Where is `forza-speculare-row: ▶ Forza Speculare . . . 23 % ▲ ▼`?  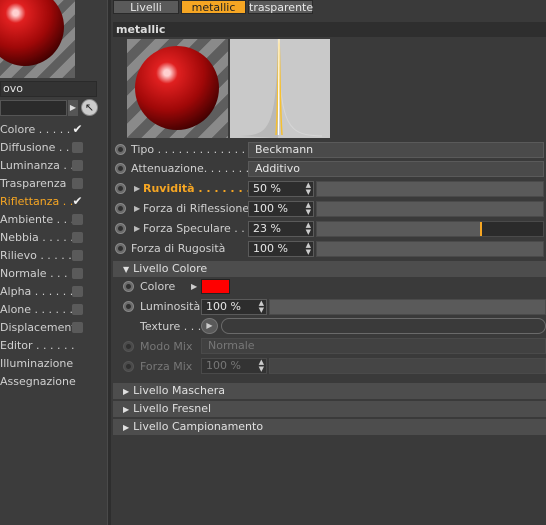 forza-speculare-row: ▶ Forza Speculare . . . 23 % ▲ ▼ is located at coordinates (329, 229).